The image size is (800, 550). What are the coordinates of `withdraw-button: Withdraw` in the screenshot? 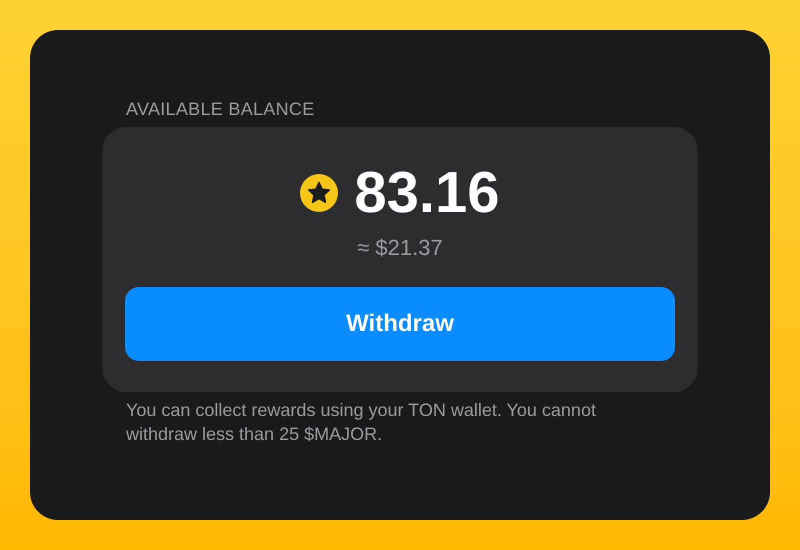 It's located at (400, 324).